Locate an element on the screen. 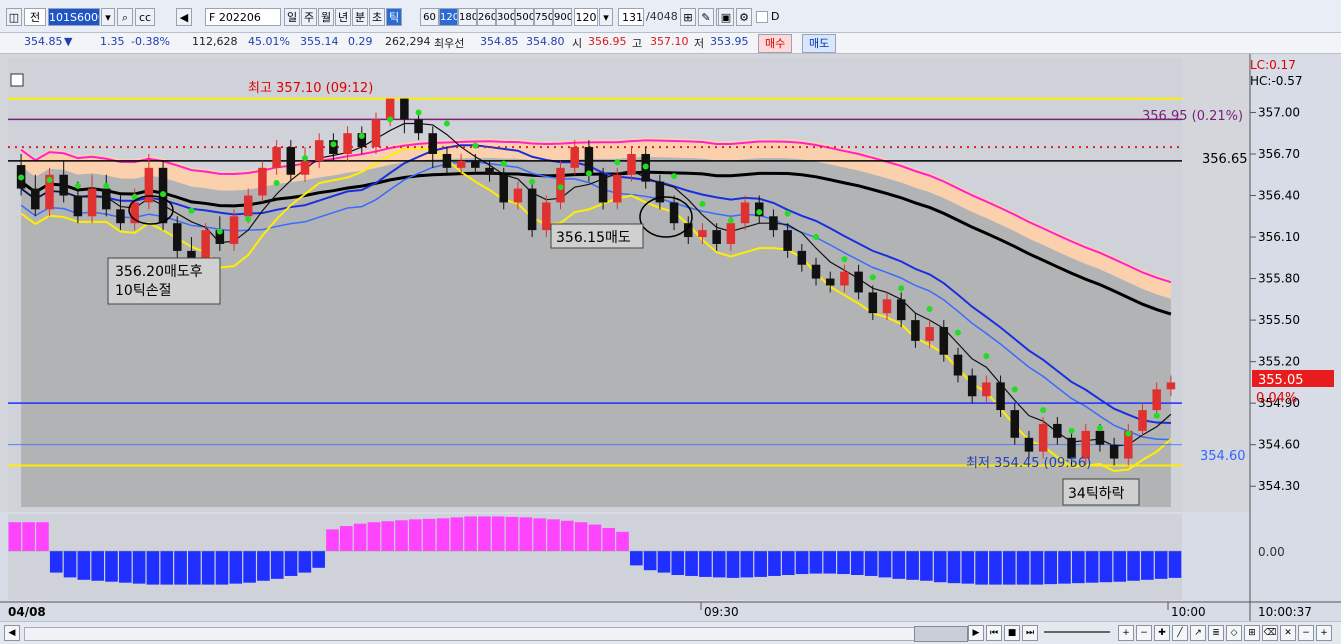 Image resolution: width=1341 pixels, height=644 pixels. save-icon: ▣ is located at coordinates (726, 17).